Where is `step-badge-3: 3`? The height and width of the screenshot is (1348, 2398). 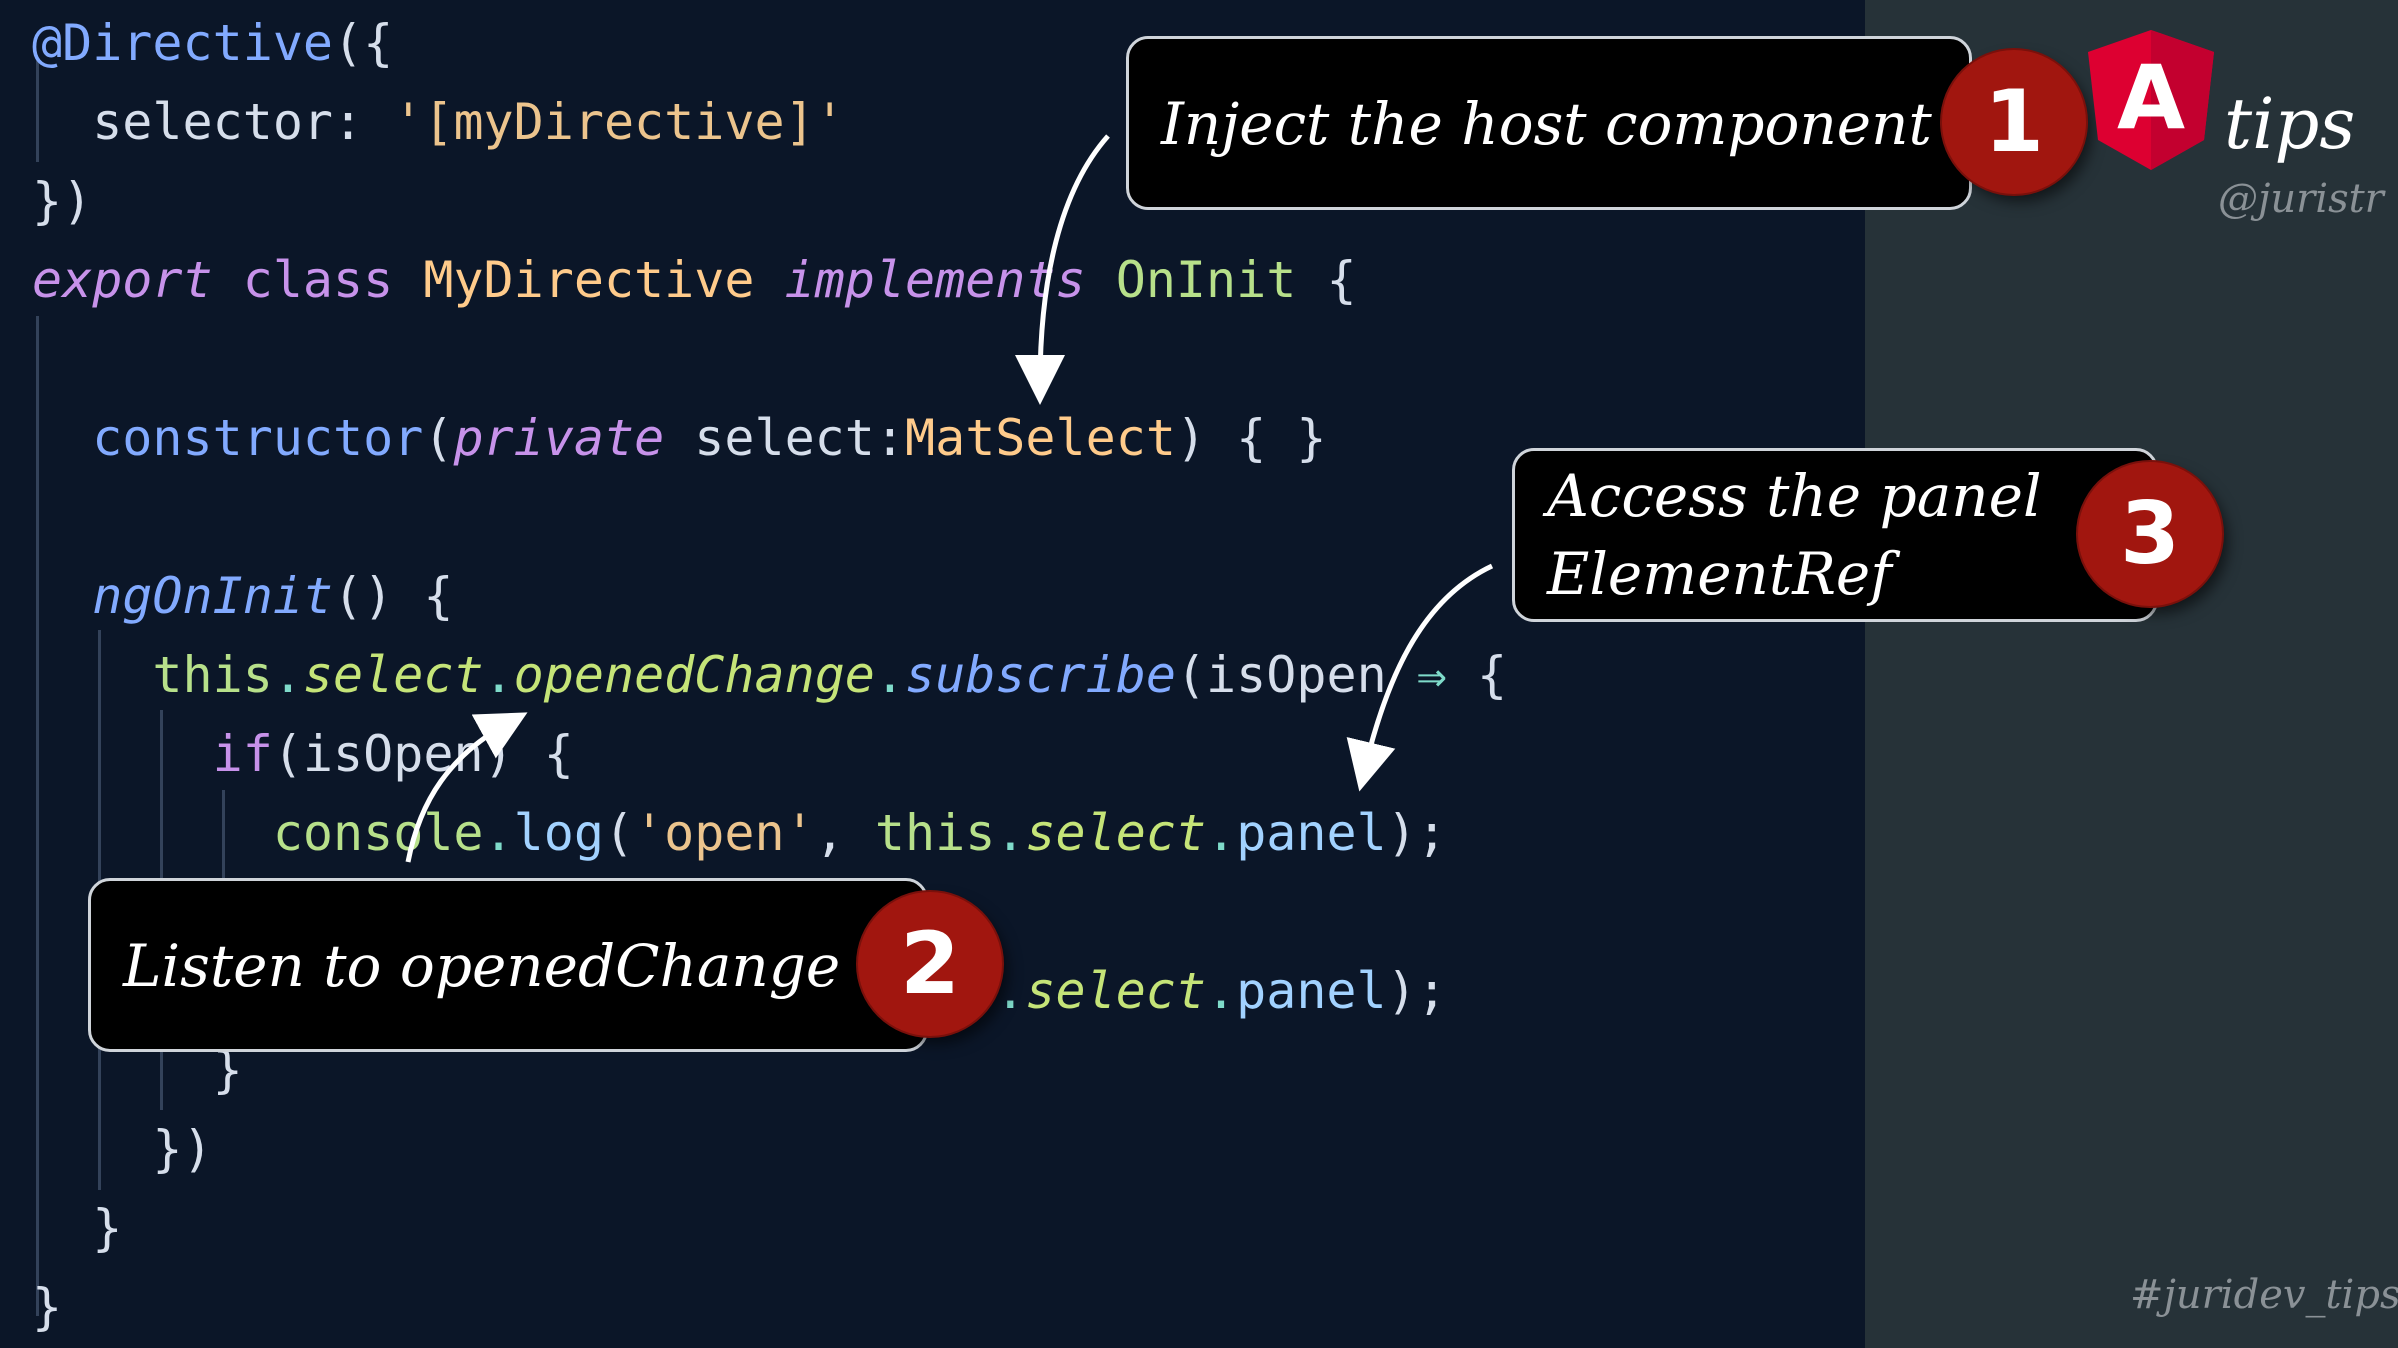
step-badge-3: 3 is located at coordinates (2150, 534).